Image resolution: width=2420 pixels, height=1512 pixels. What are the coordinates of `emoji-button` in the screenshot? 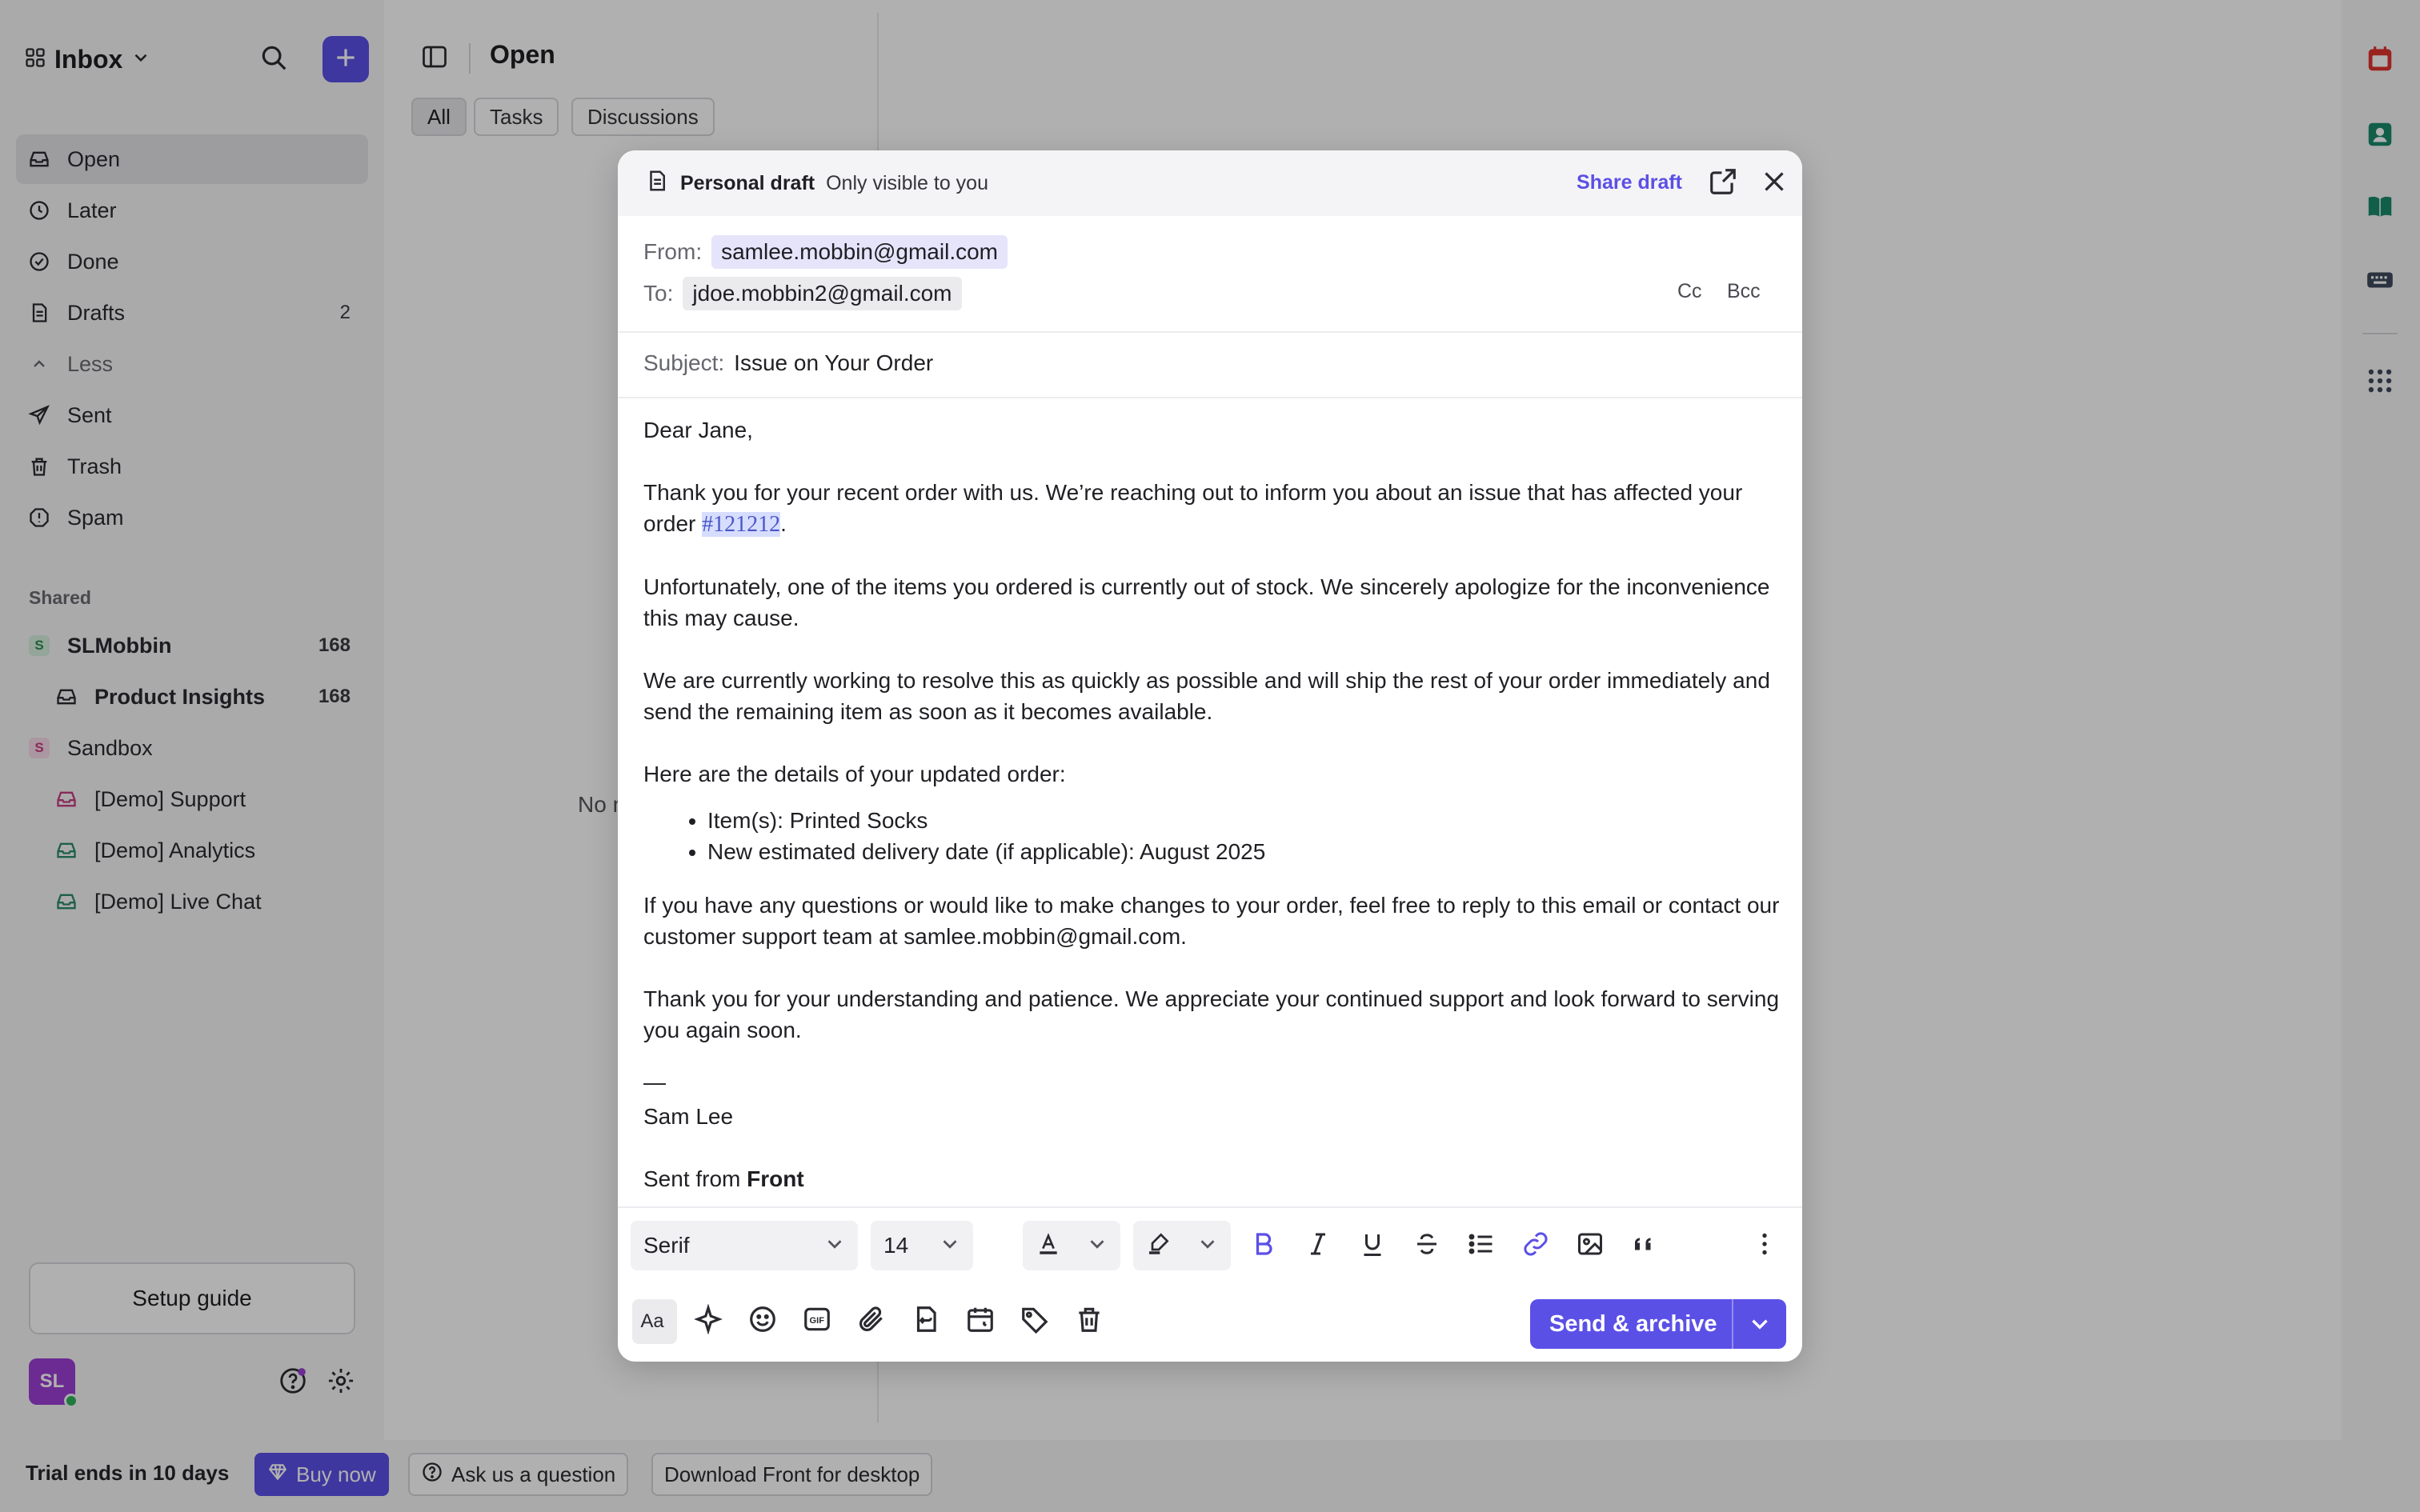 It's located at (763, 1321).